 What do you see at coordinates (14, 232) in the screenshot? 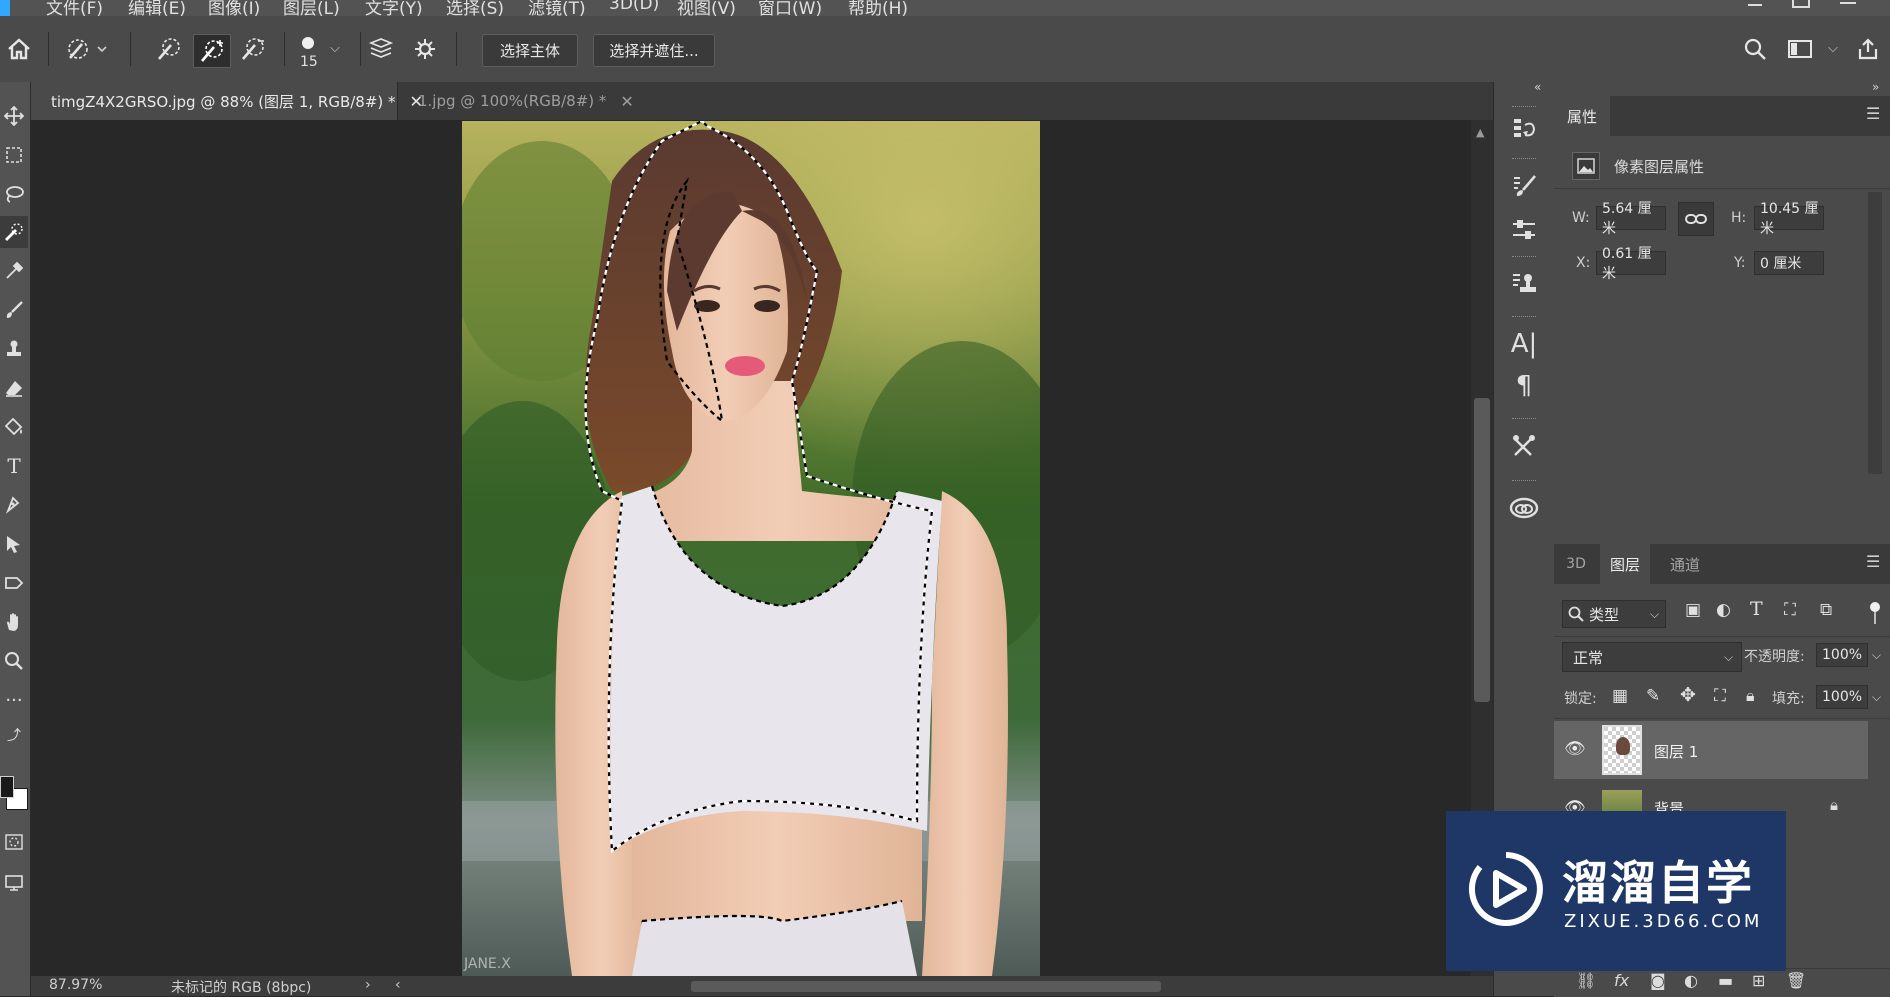
I see `quick-selection-tool-icon` at bounding box center [14, 232].